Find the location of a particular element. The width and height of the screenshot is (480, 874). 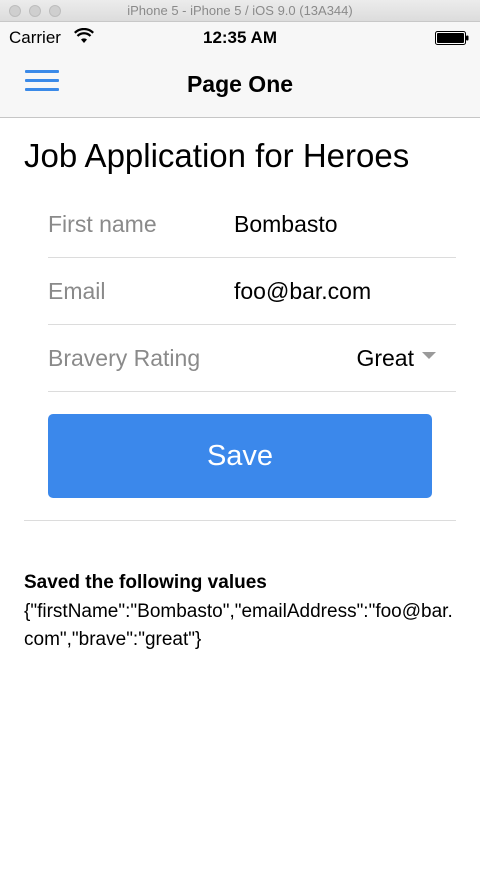

nav-bar: Page One is located at coordinates (240, 86).